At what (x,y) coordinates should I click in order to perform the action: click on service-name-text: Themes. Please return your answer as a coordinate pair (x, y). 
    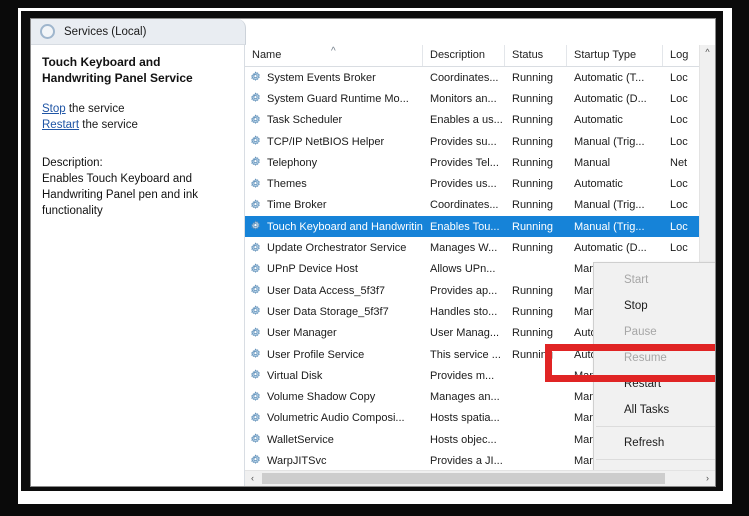
    Looking at the image, I should click on (287, 184).